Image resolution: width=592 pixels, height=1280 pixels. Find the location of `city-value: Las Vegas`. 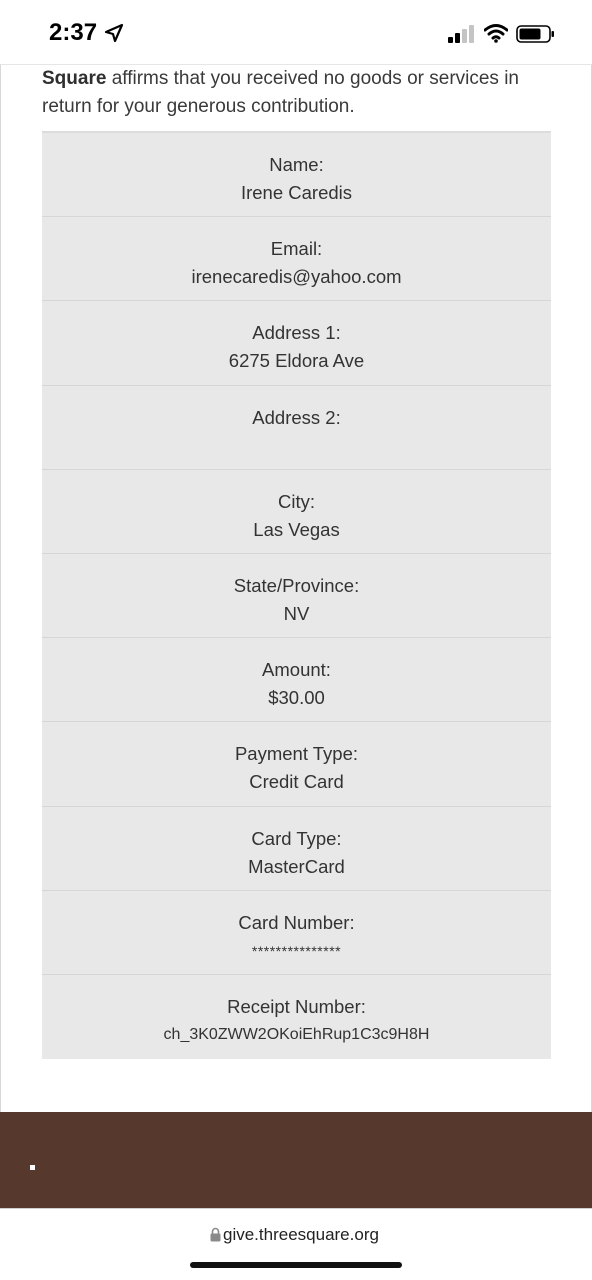

city-value: Las Vegas is located at coordinates (296, 529).